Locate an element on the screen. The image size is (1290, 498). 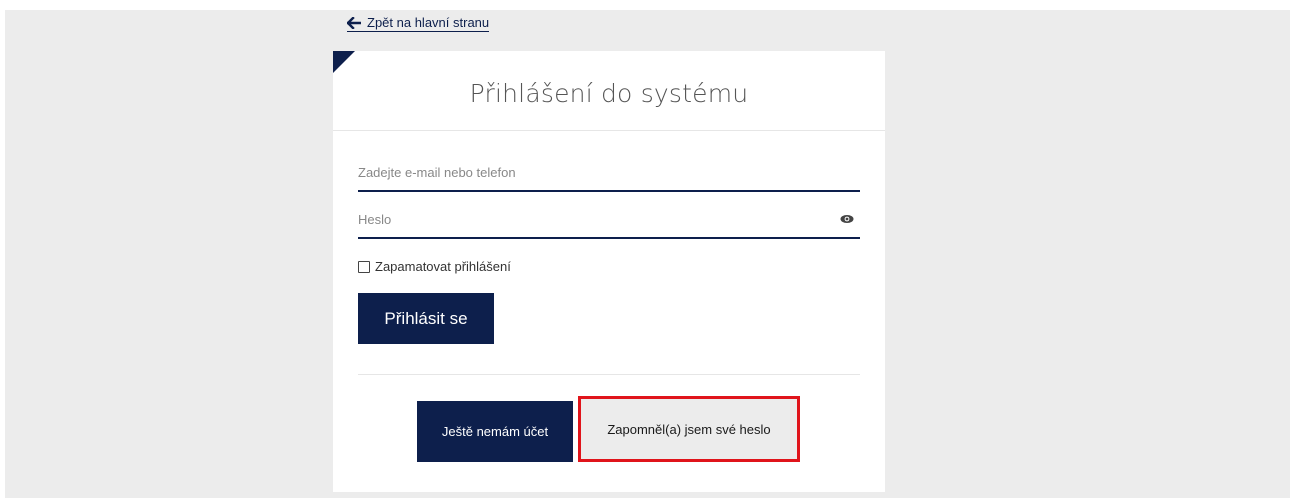
card-header: Přihlášení do systému is located at coordinates (609, 91).